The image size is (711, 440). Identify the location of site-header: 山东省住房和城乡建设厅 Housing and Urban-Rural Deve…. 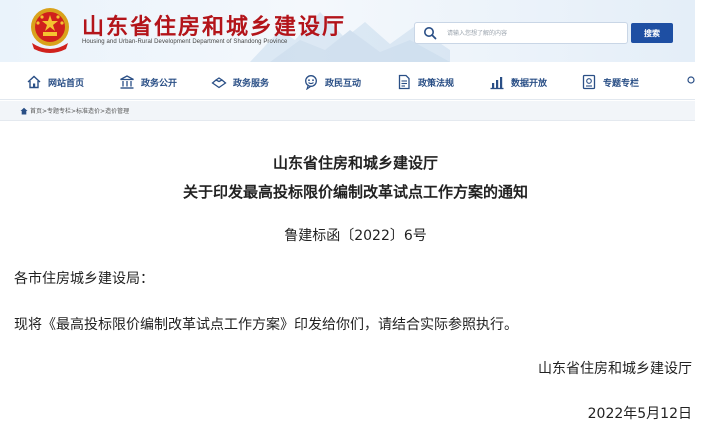
(347, 31).